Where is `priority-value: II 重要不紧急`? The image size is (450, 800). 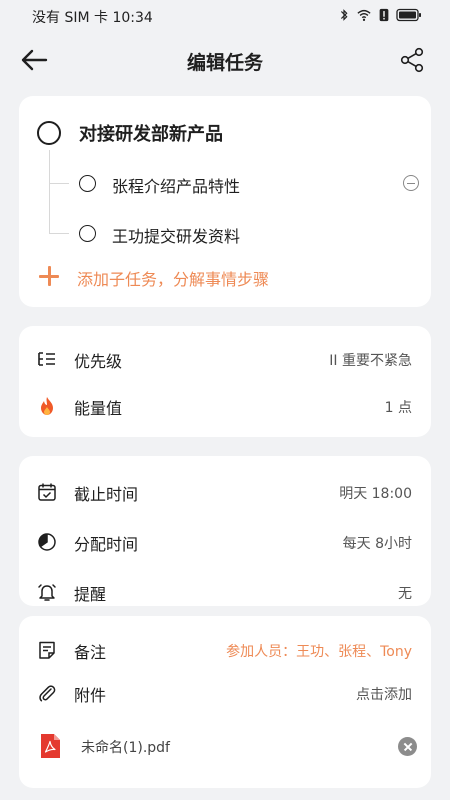 priority-value: II 重要不紧急 is located at coordinates (370, 361).